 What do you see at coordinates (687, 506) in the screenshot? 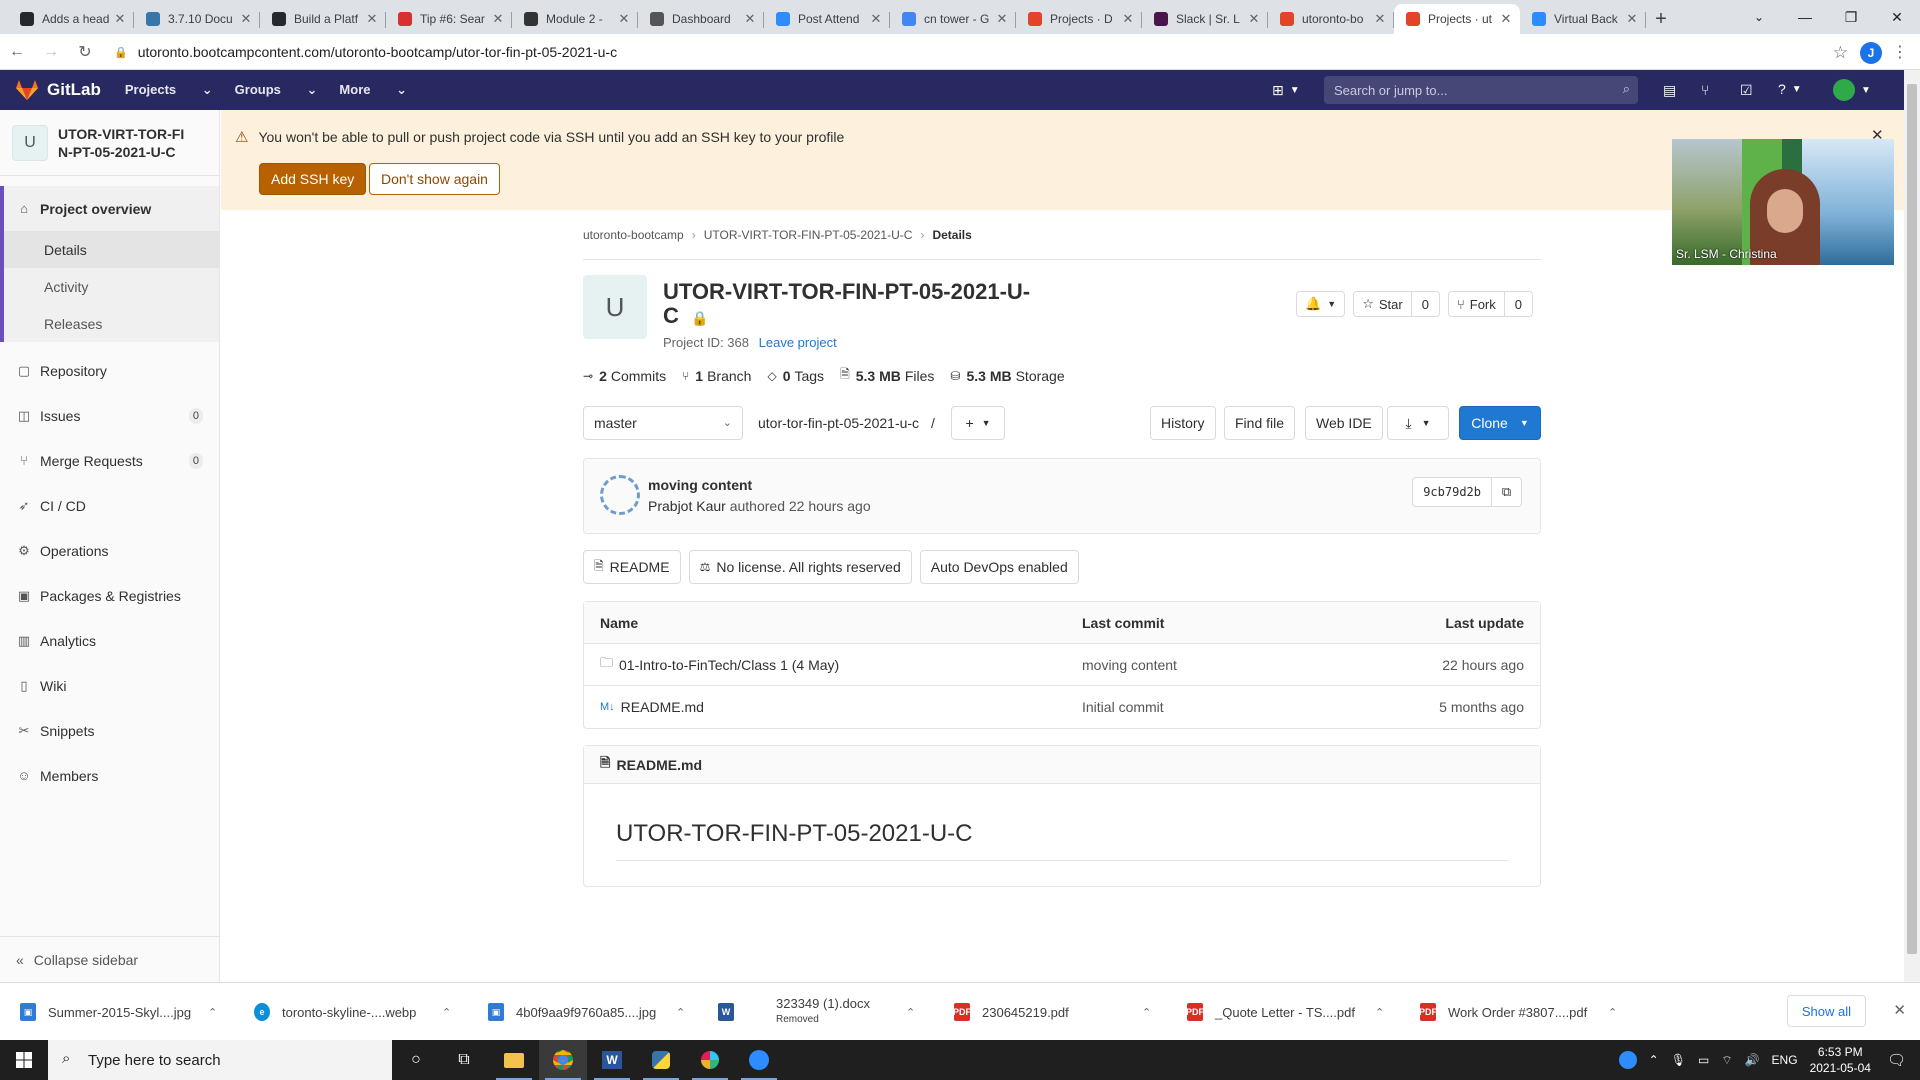
I see `commit-author: Prabjot Kaur` at bounding box center [687, 506].